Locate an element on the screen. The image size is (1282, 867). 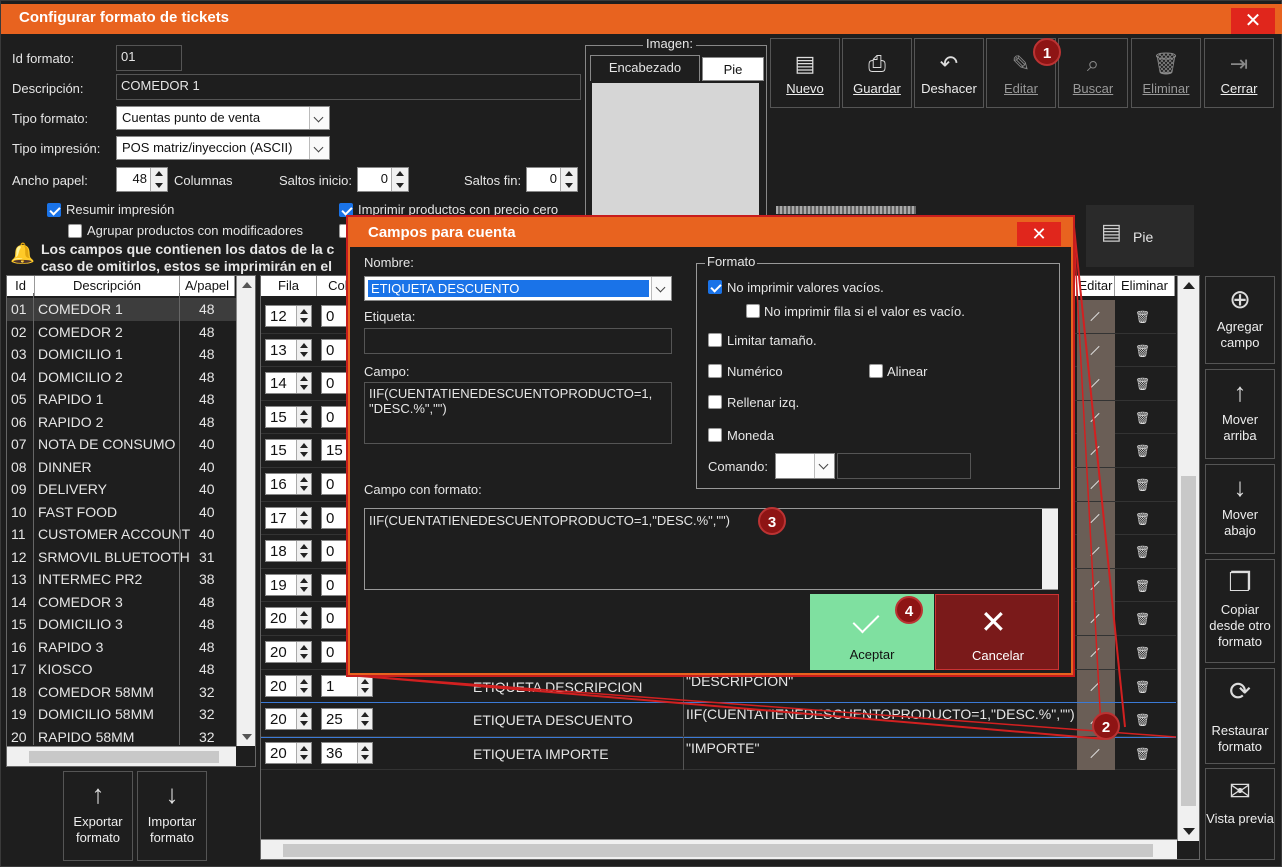
aceptar-label: Aceptar is located at coordinates (872, 654).